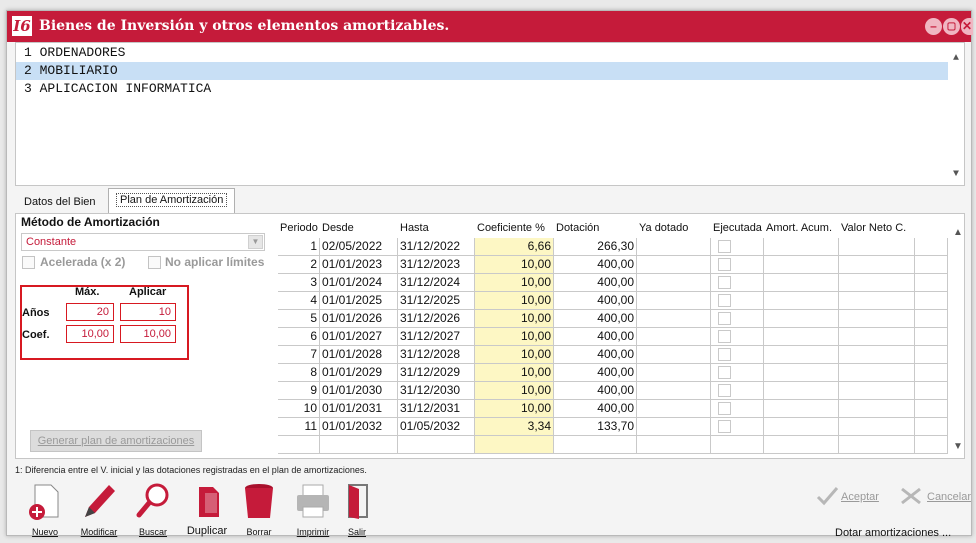 The image size is (976, 543). Describe the element at coordinates (116, 441) in the screenshot. I see `generar-plan-button: Generar plan de amortizaciones` at that location.